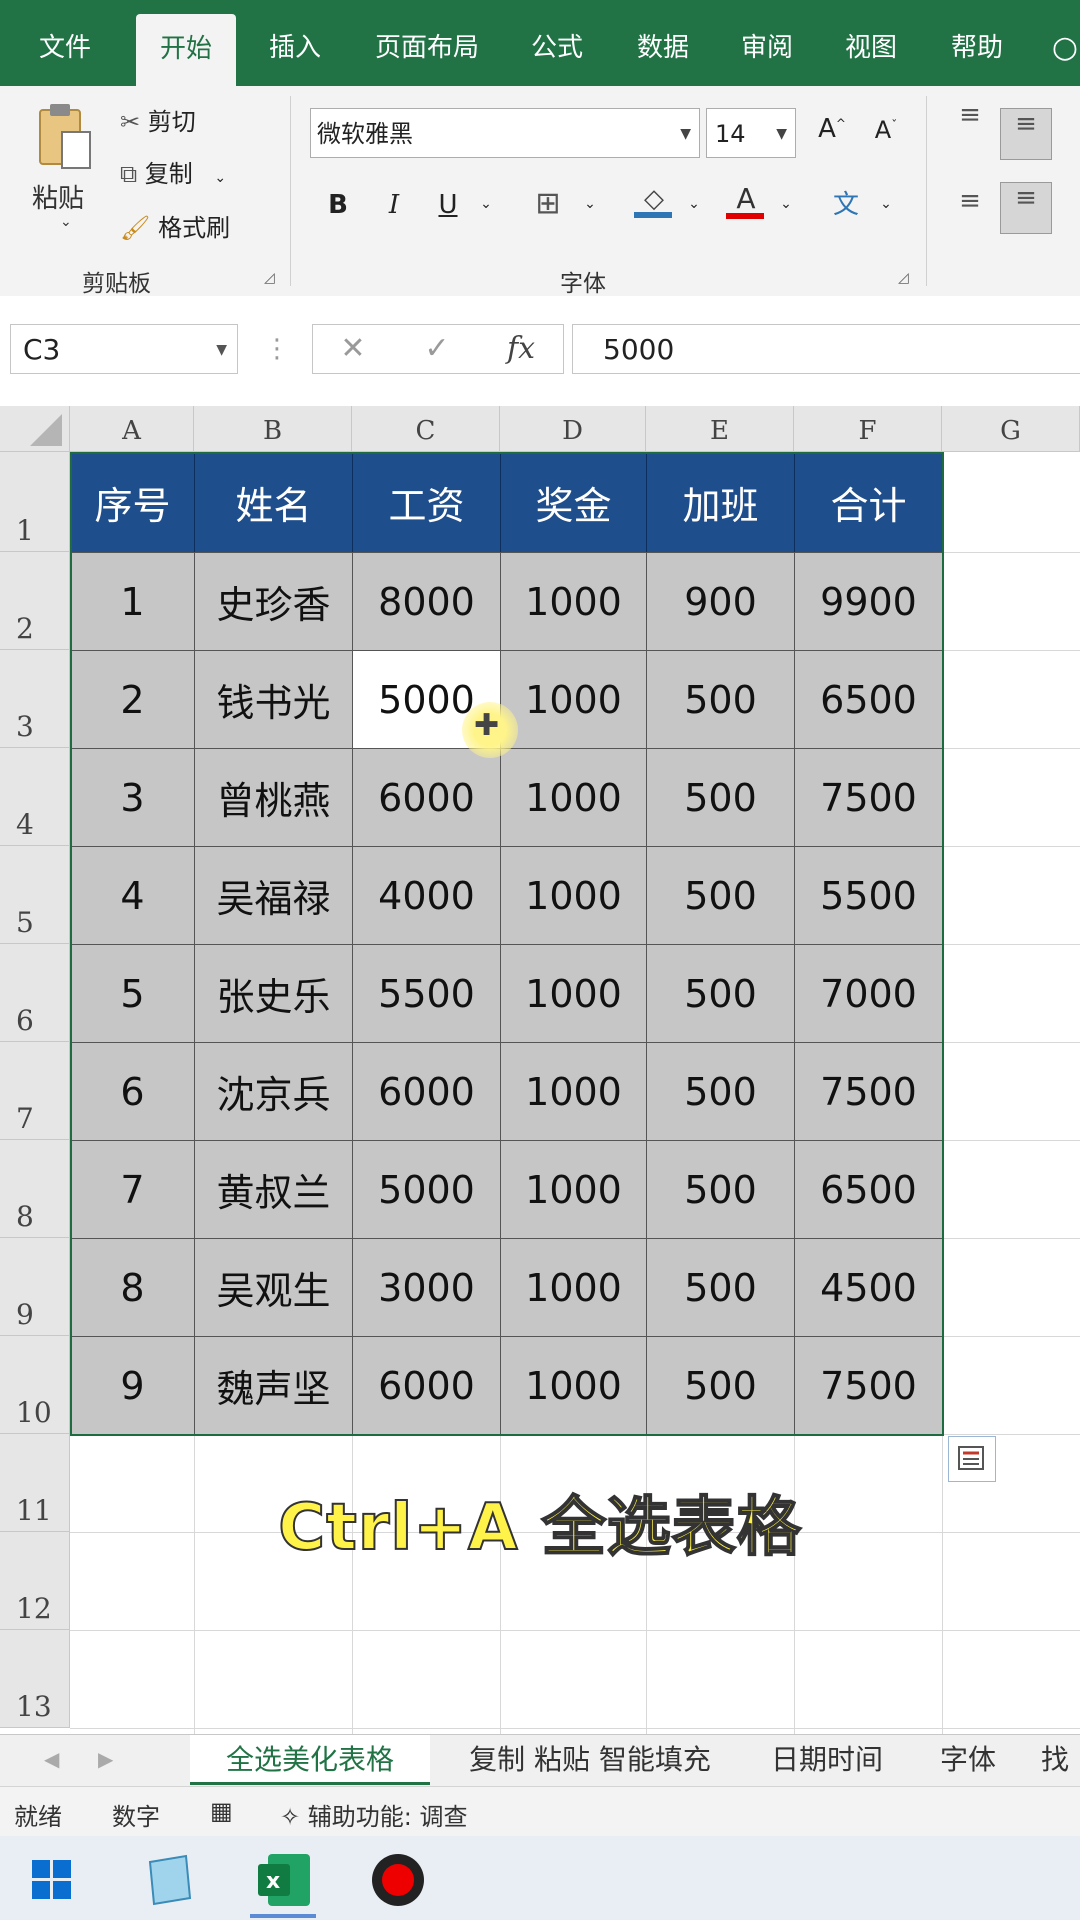  I want to click on cell-total: 4500, so click(868, 1287).